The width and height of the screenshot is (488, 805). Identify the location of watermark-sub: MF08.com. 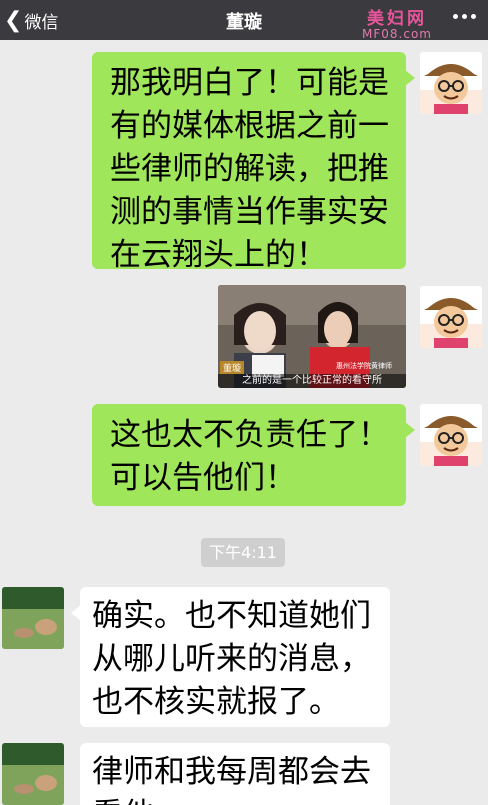
(397, 34).